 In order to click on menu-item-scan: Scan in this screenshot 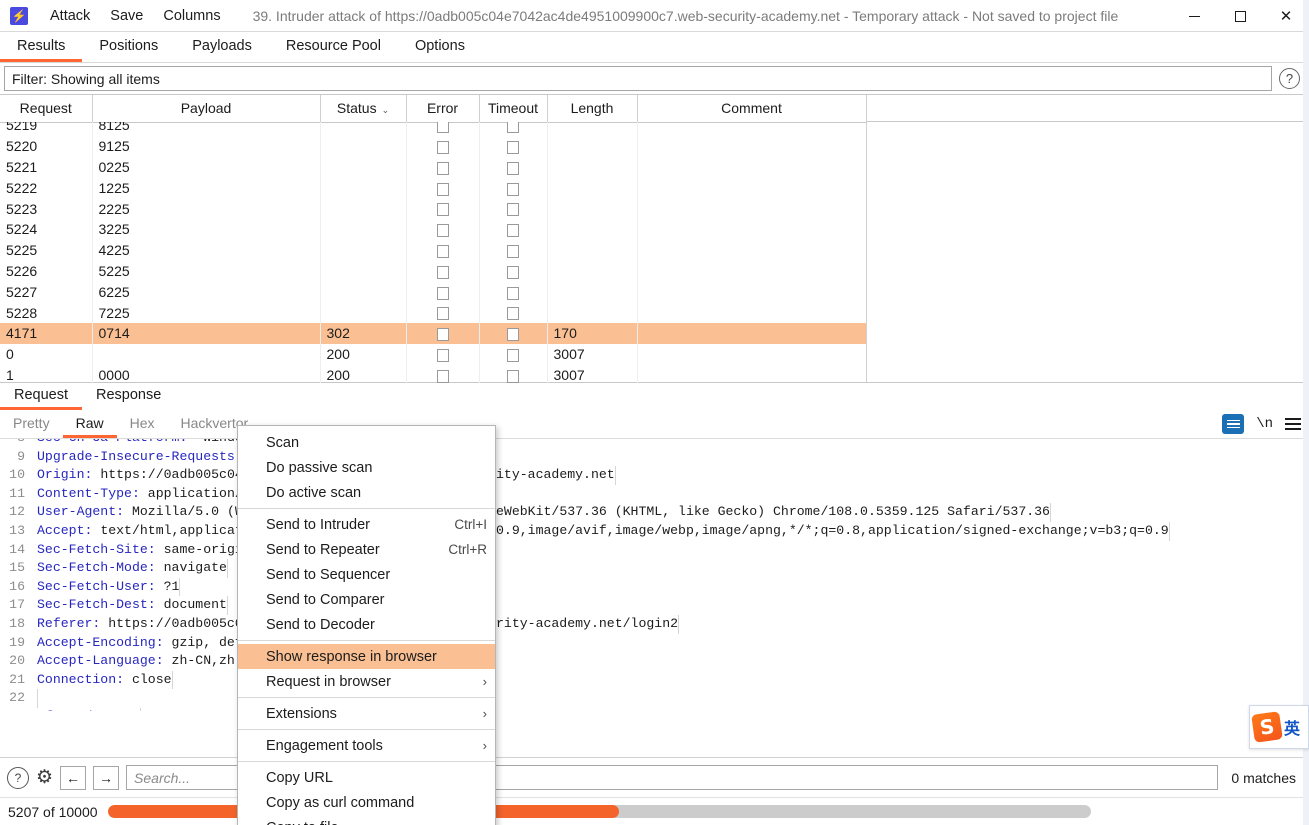, I will do `click(366, 442)`.